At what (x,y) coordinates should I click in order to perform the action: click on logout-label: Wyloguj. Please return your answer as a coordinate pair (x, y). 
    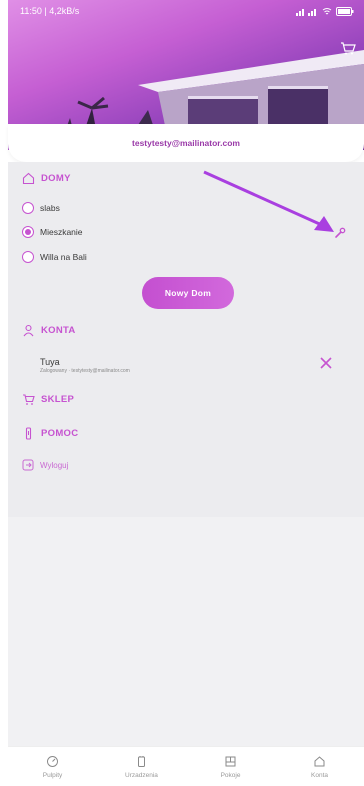
    Looking at the image, I should click on (54, 465).